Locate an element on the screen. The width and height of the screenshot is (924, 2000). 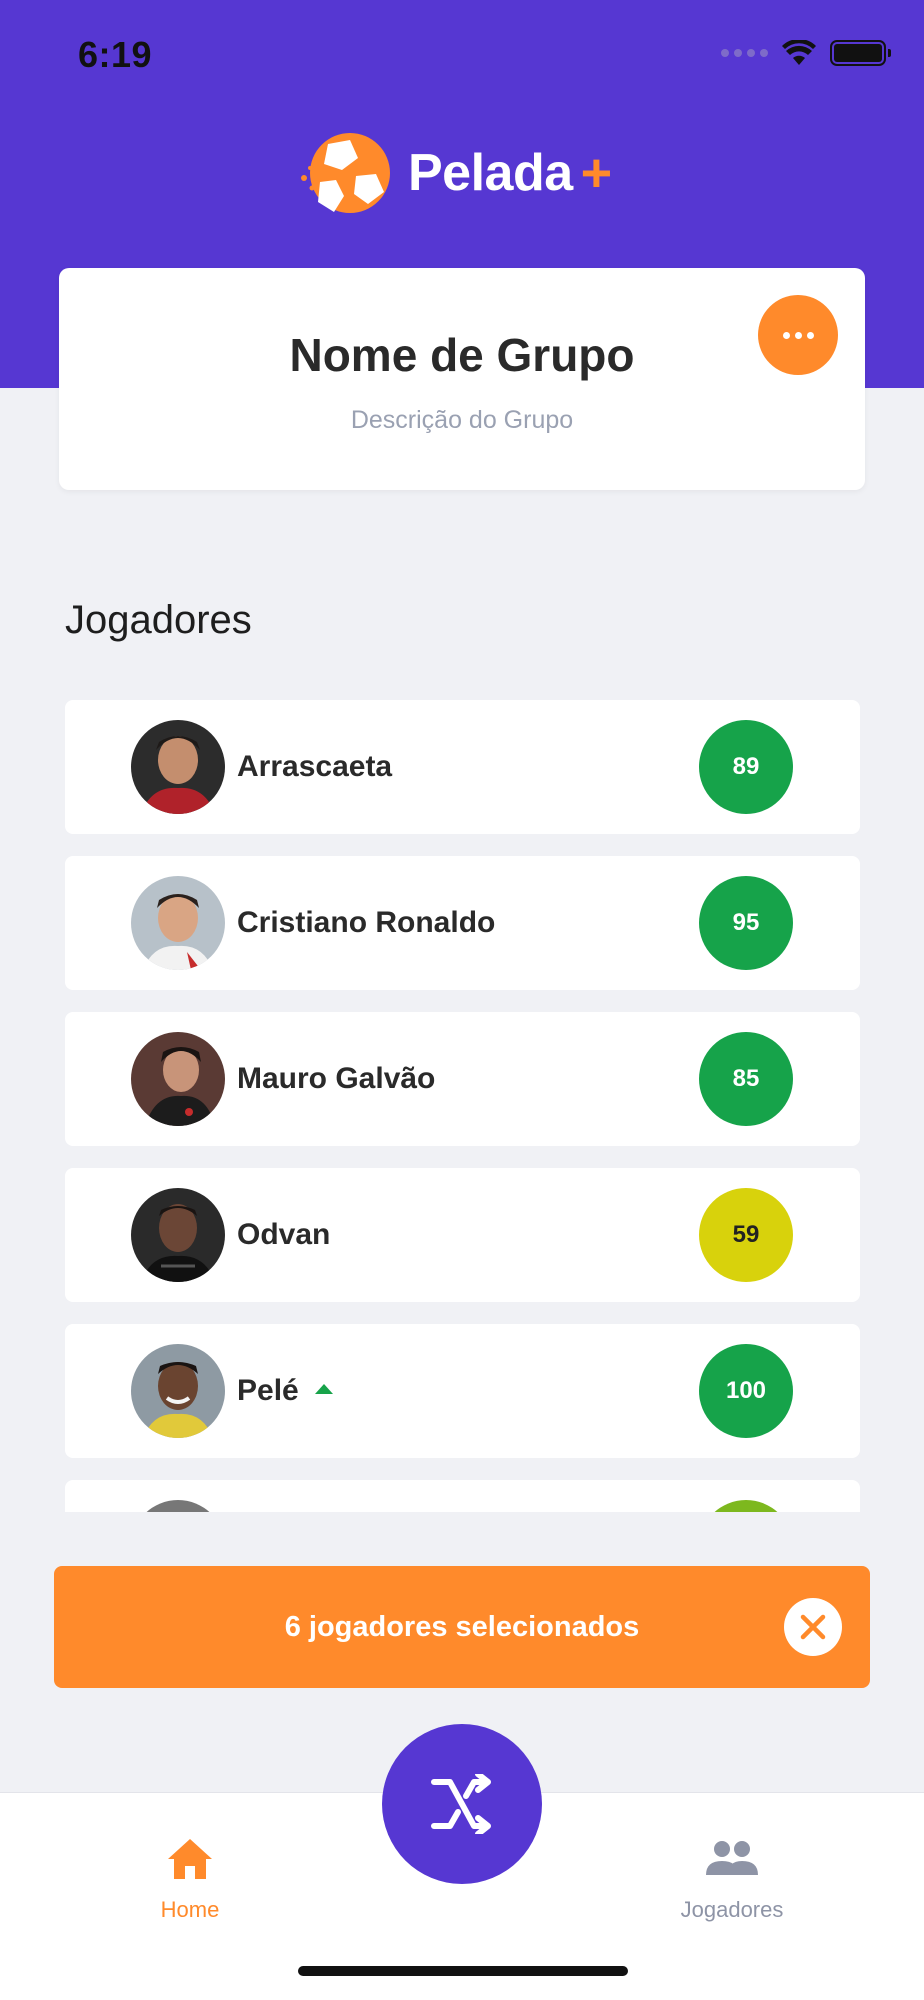
player-row: Odvan 59 is located at coordinates (462, 1235).